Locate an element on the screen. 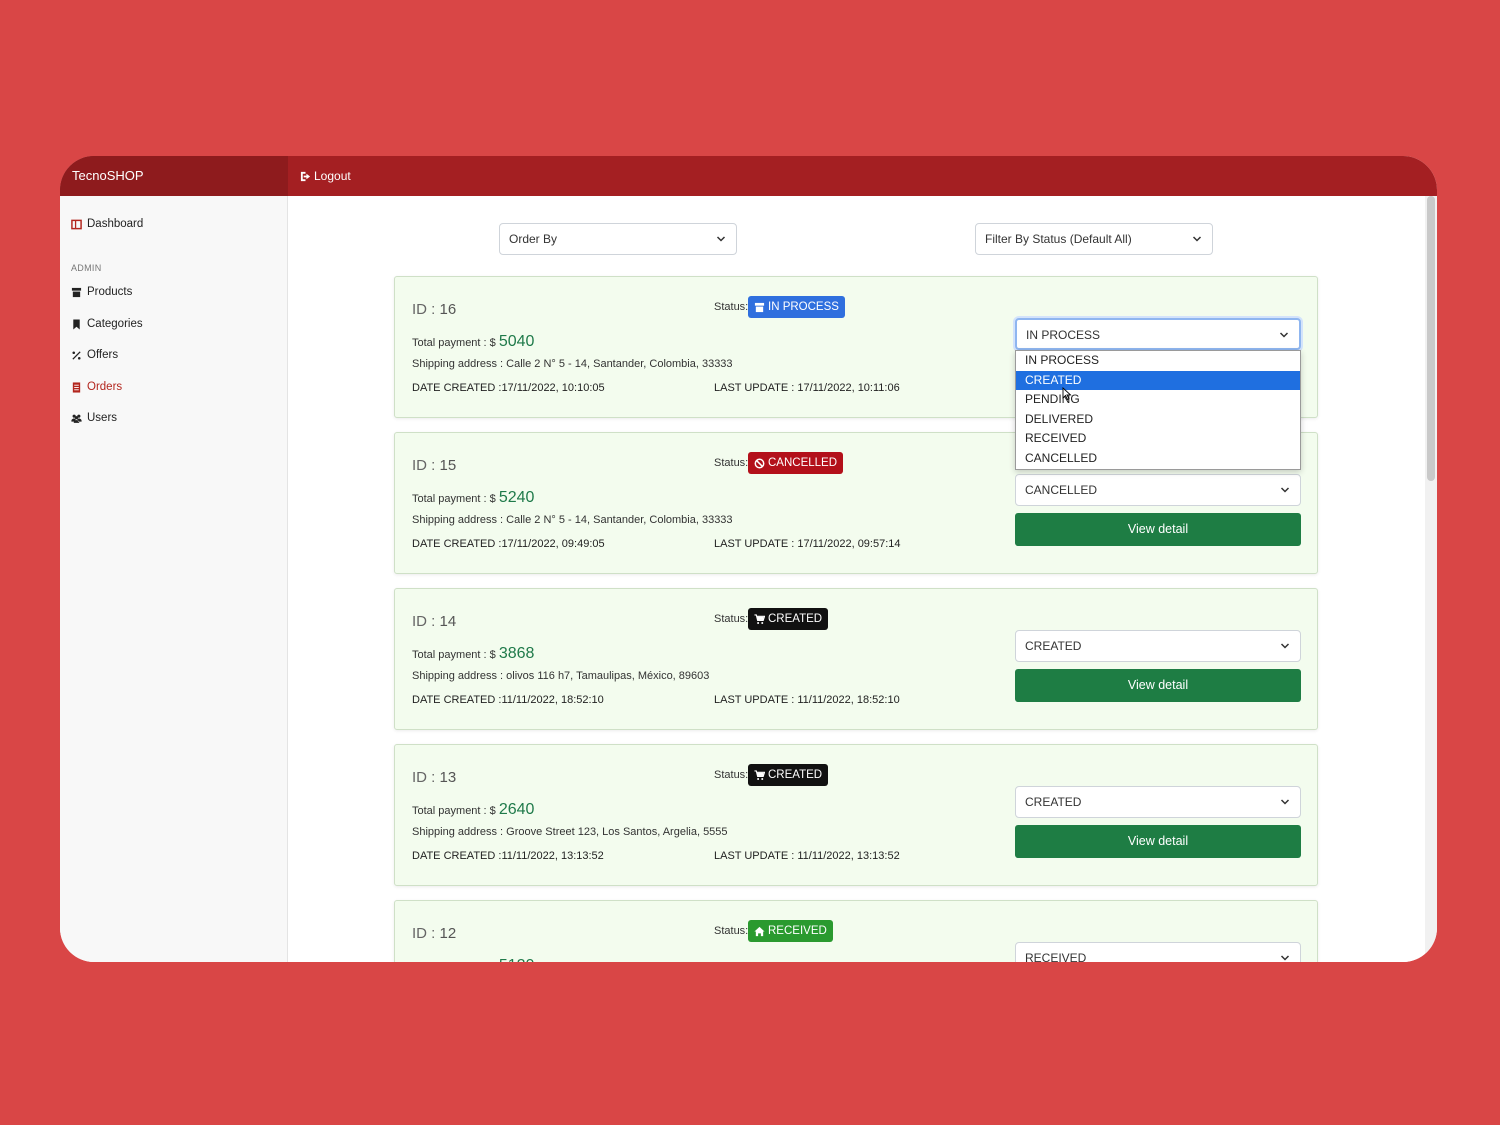 This screenshot has width=1500, height=1125. date-created: DATE CREATED :17/11/2022, 10:10:05 is located at coordinates (508, 388).